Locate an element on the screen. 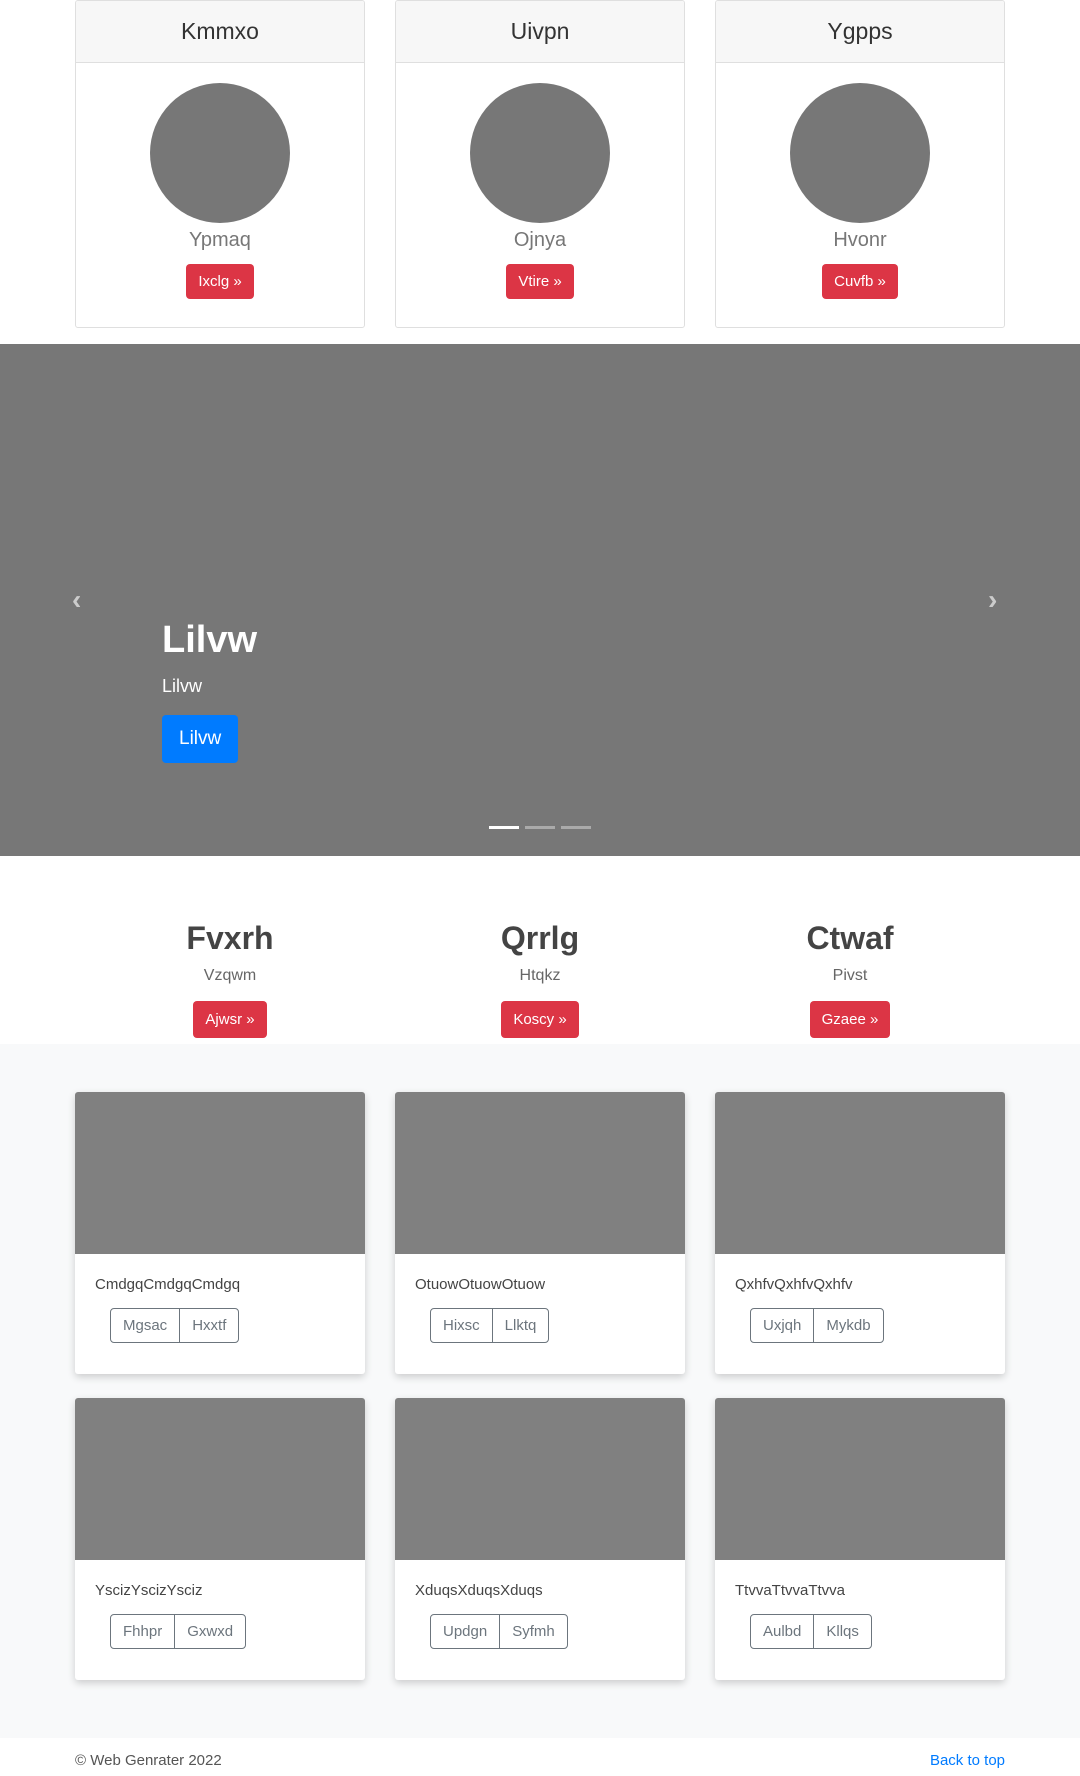 This screenshot has height=1776, width=1080. feature-item: Ctwaf Pivst Gzaee » is located at coordinates (850, 947).